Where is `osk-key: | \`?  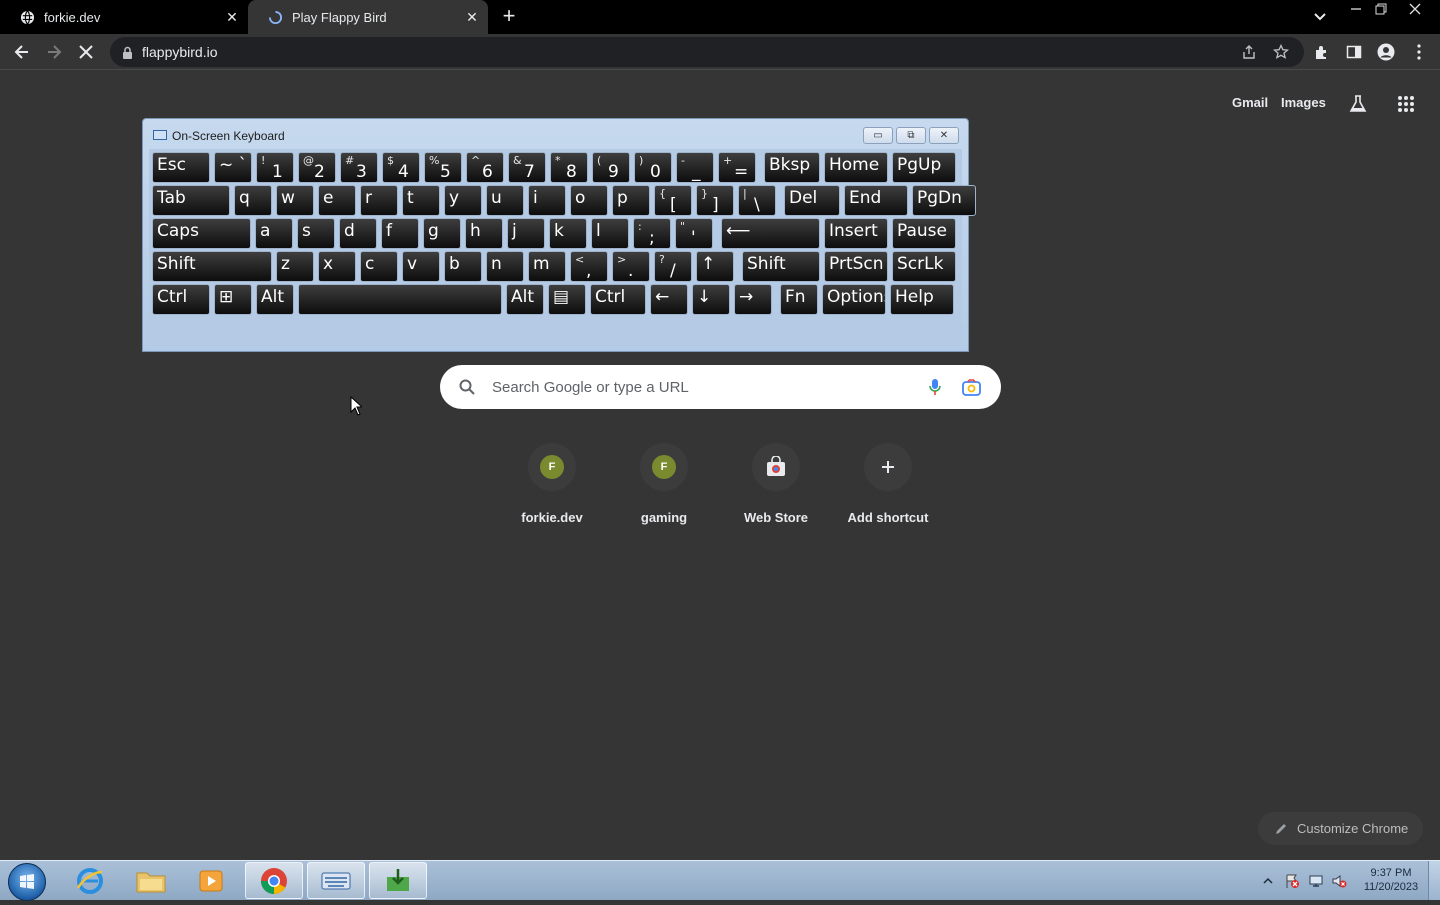 osk-key: | \ is located at coordinates (757, 200).